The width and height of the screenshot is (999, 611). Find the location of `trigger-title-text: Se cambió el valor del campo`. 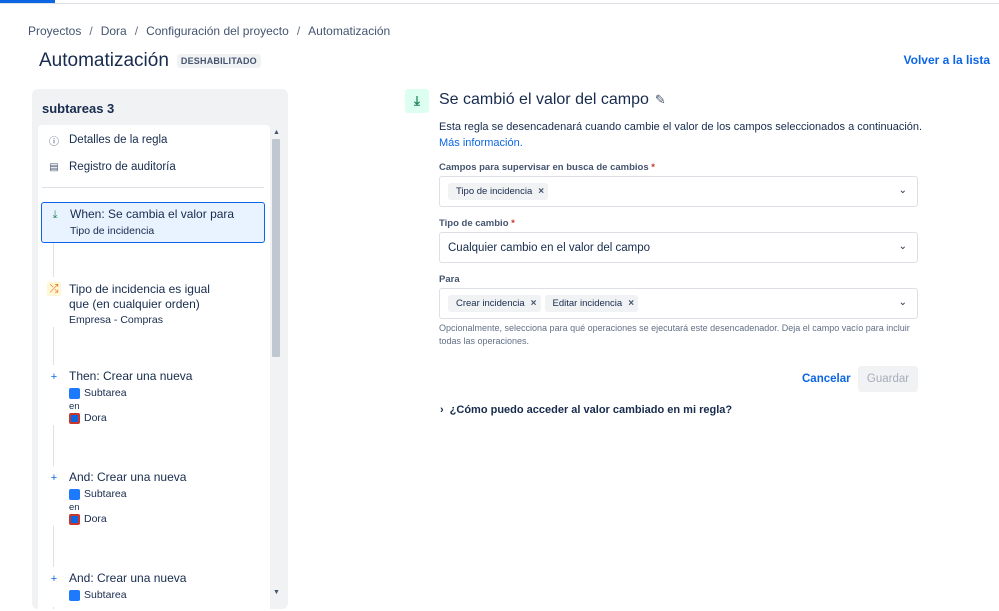

trigger-title-text: Se cambió el valor del campo is located at coordinates (544, 99).